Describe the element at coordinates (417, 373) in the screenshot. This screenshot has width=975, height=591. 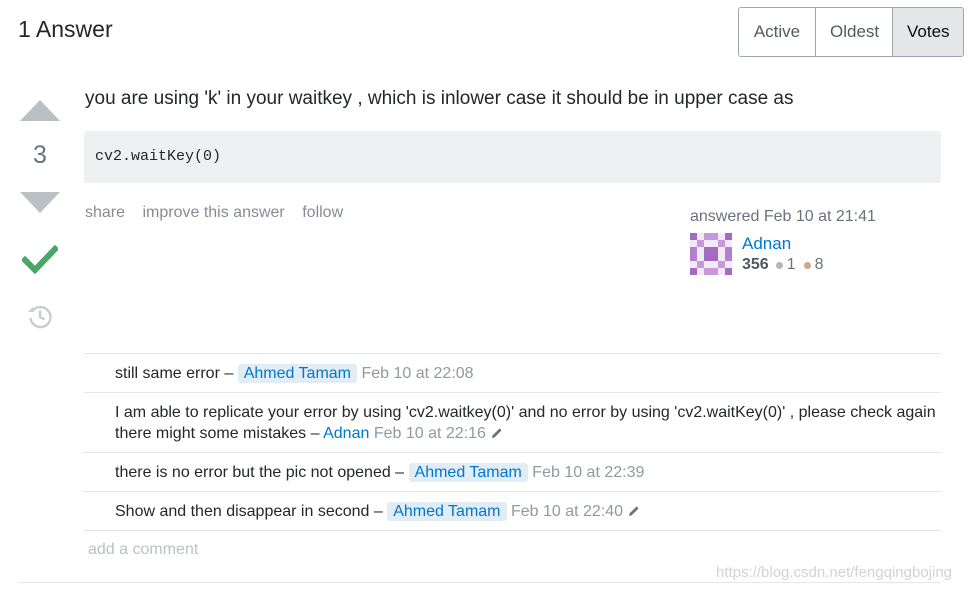
I see `comment-date: Feb 10 at 22:08` at that location.